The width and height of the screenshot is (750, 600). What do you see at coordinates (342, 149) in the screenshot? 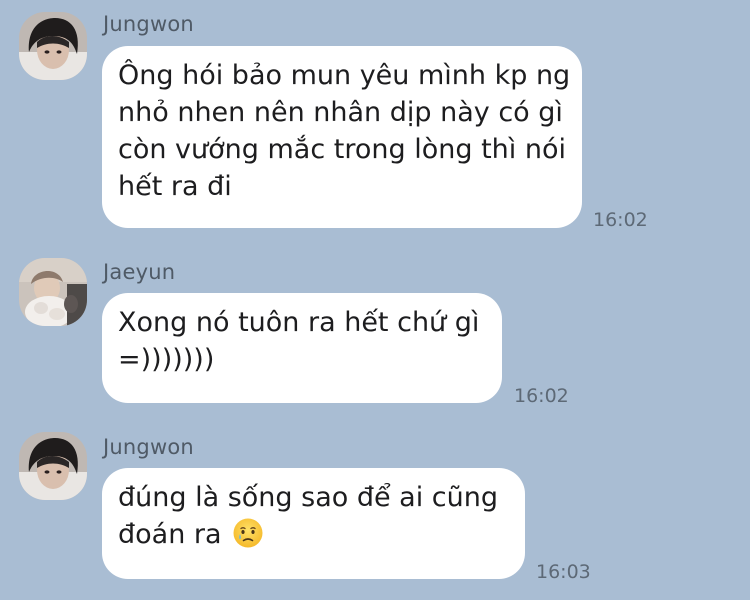
I see `message-text-line: còn vướng mắc trong lòng thì nói` at bounding box center [342, 149].